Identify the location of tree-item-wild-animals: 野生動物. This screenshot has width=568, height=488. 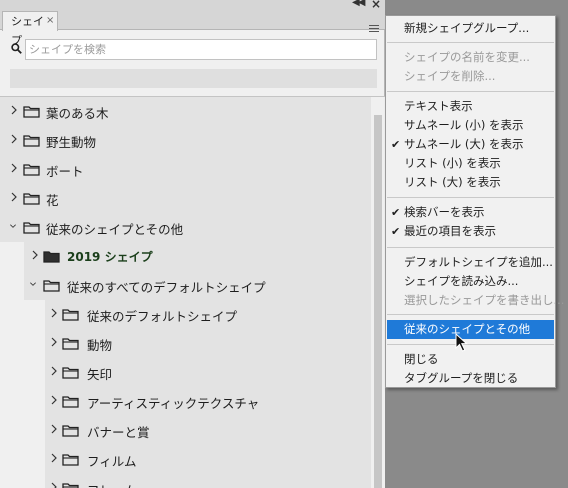
(185, 140).